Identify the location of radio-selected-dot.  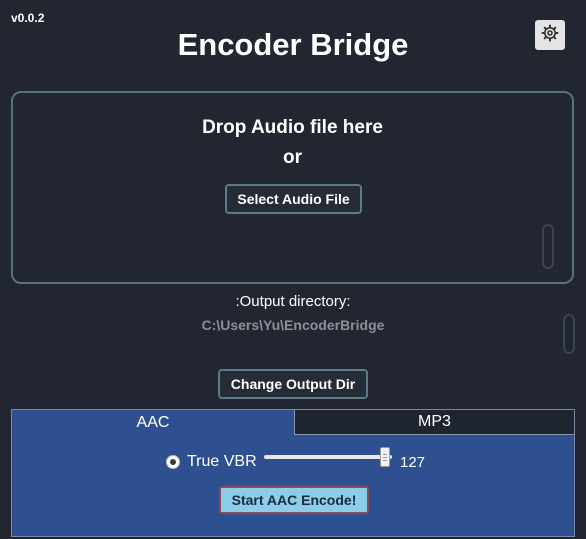
(173, 462).